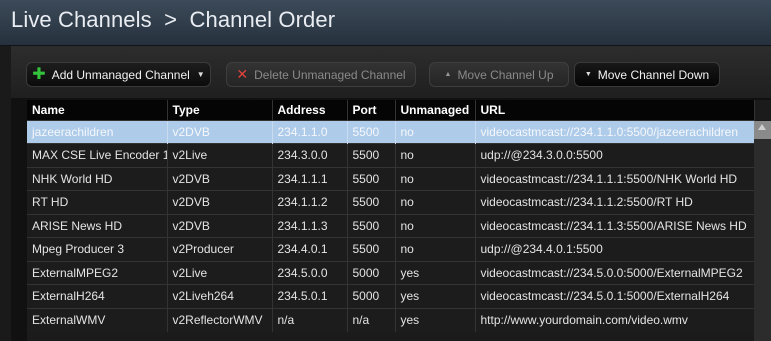 The width and height of the screenshot is (771, 341). What do you see at coordinates (310, 296) in the screenshot?
I see `cell-address: 234.5.0.1` at bounding box center [310, 296].